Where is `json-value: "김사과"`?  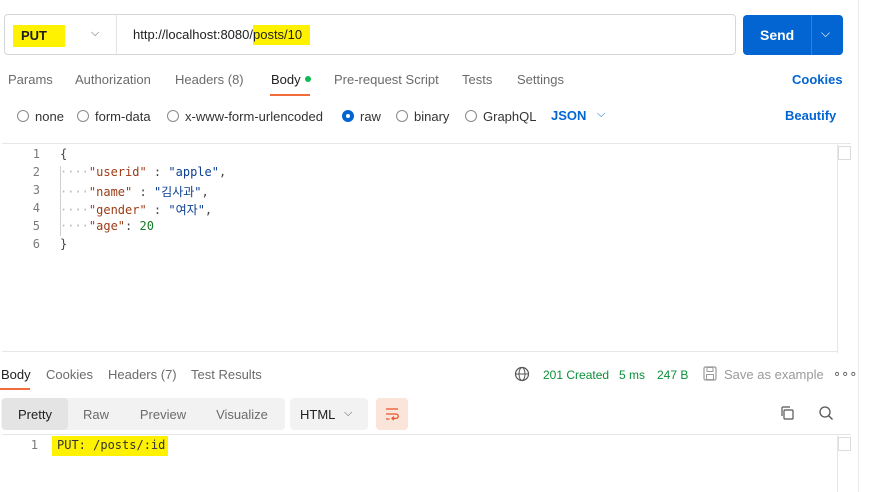
json-value: "김사과" is located at coordinates (177, 192).